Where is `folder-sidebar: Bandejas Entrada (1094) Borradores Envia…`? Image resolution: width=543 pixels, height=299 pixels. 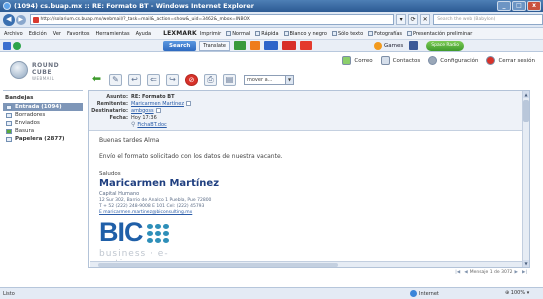 folder-sidebar: Bandejas Entrada (1094) Borradores Envia… is located at coordinates (43, 189).